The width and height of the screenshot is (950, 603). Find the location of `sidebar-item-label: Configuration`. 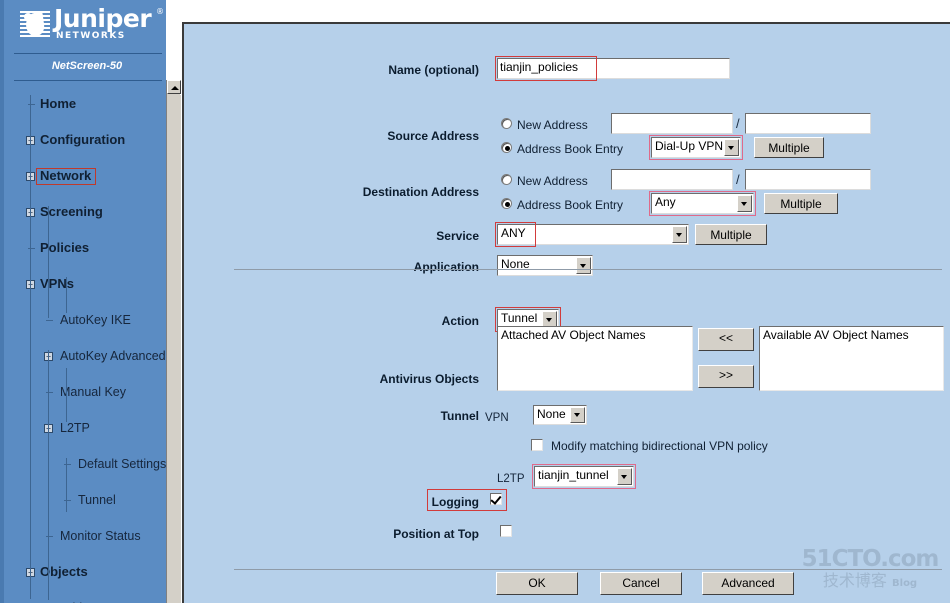

sidebar-item-label: Configuration is located at coordinates (83, 139).